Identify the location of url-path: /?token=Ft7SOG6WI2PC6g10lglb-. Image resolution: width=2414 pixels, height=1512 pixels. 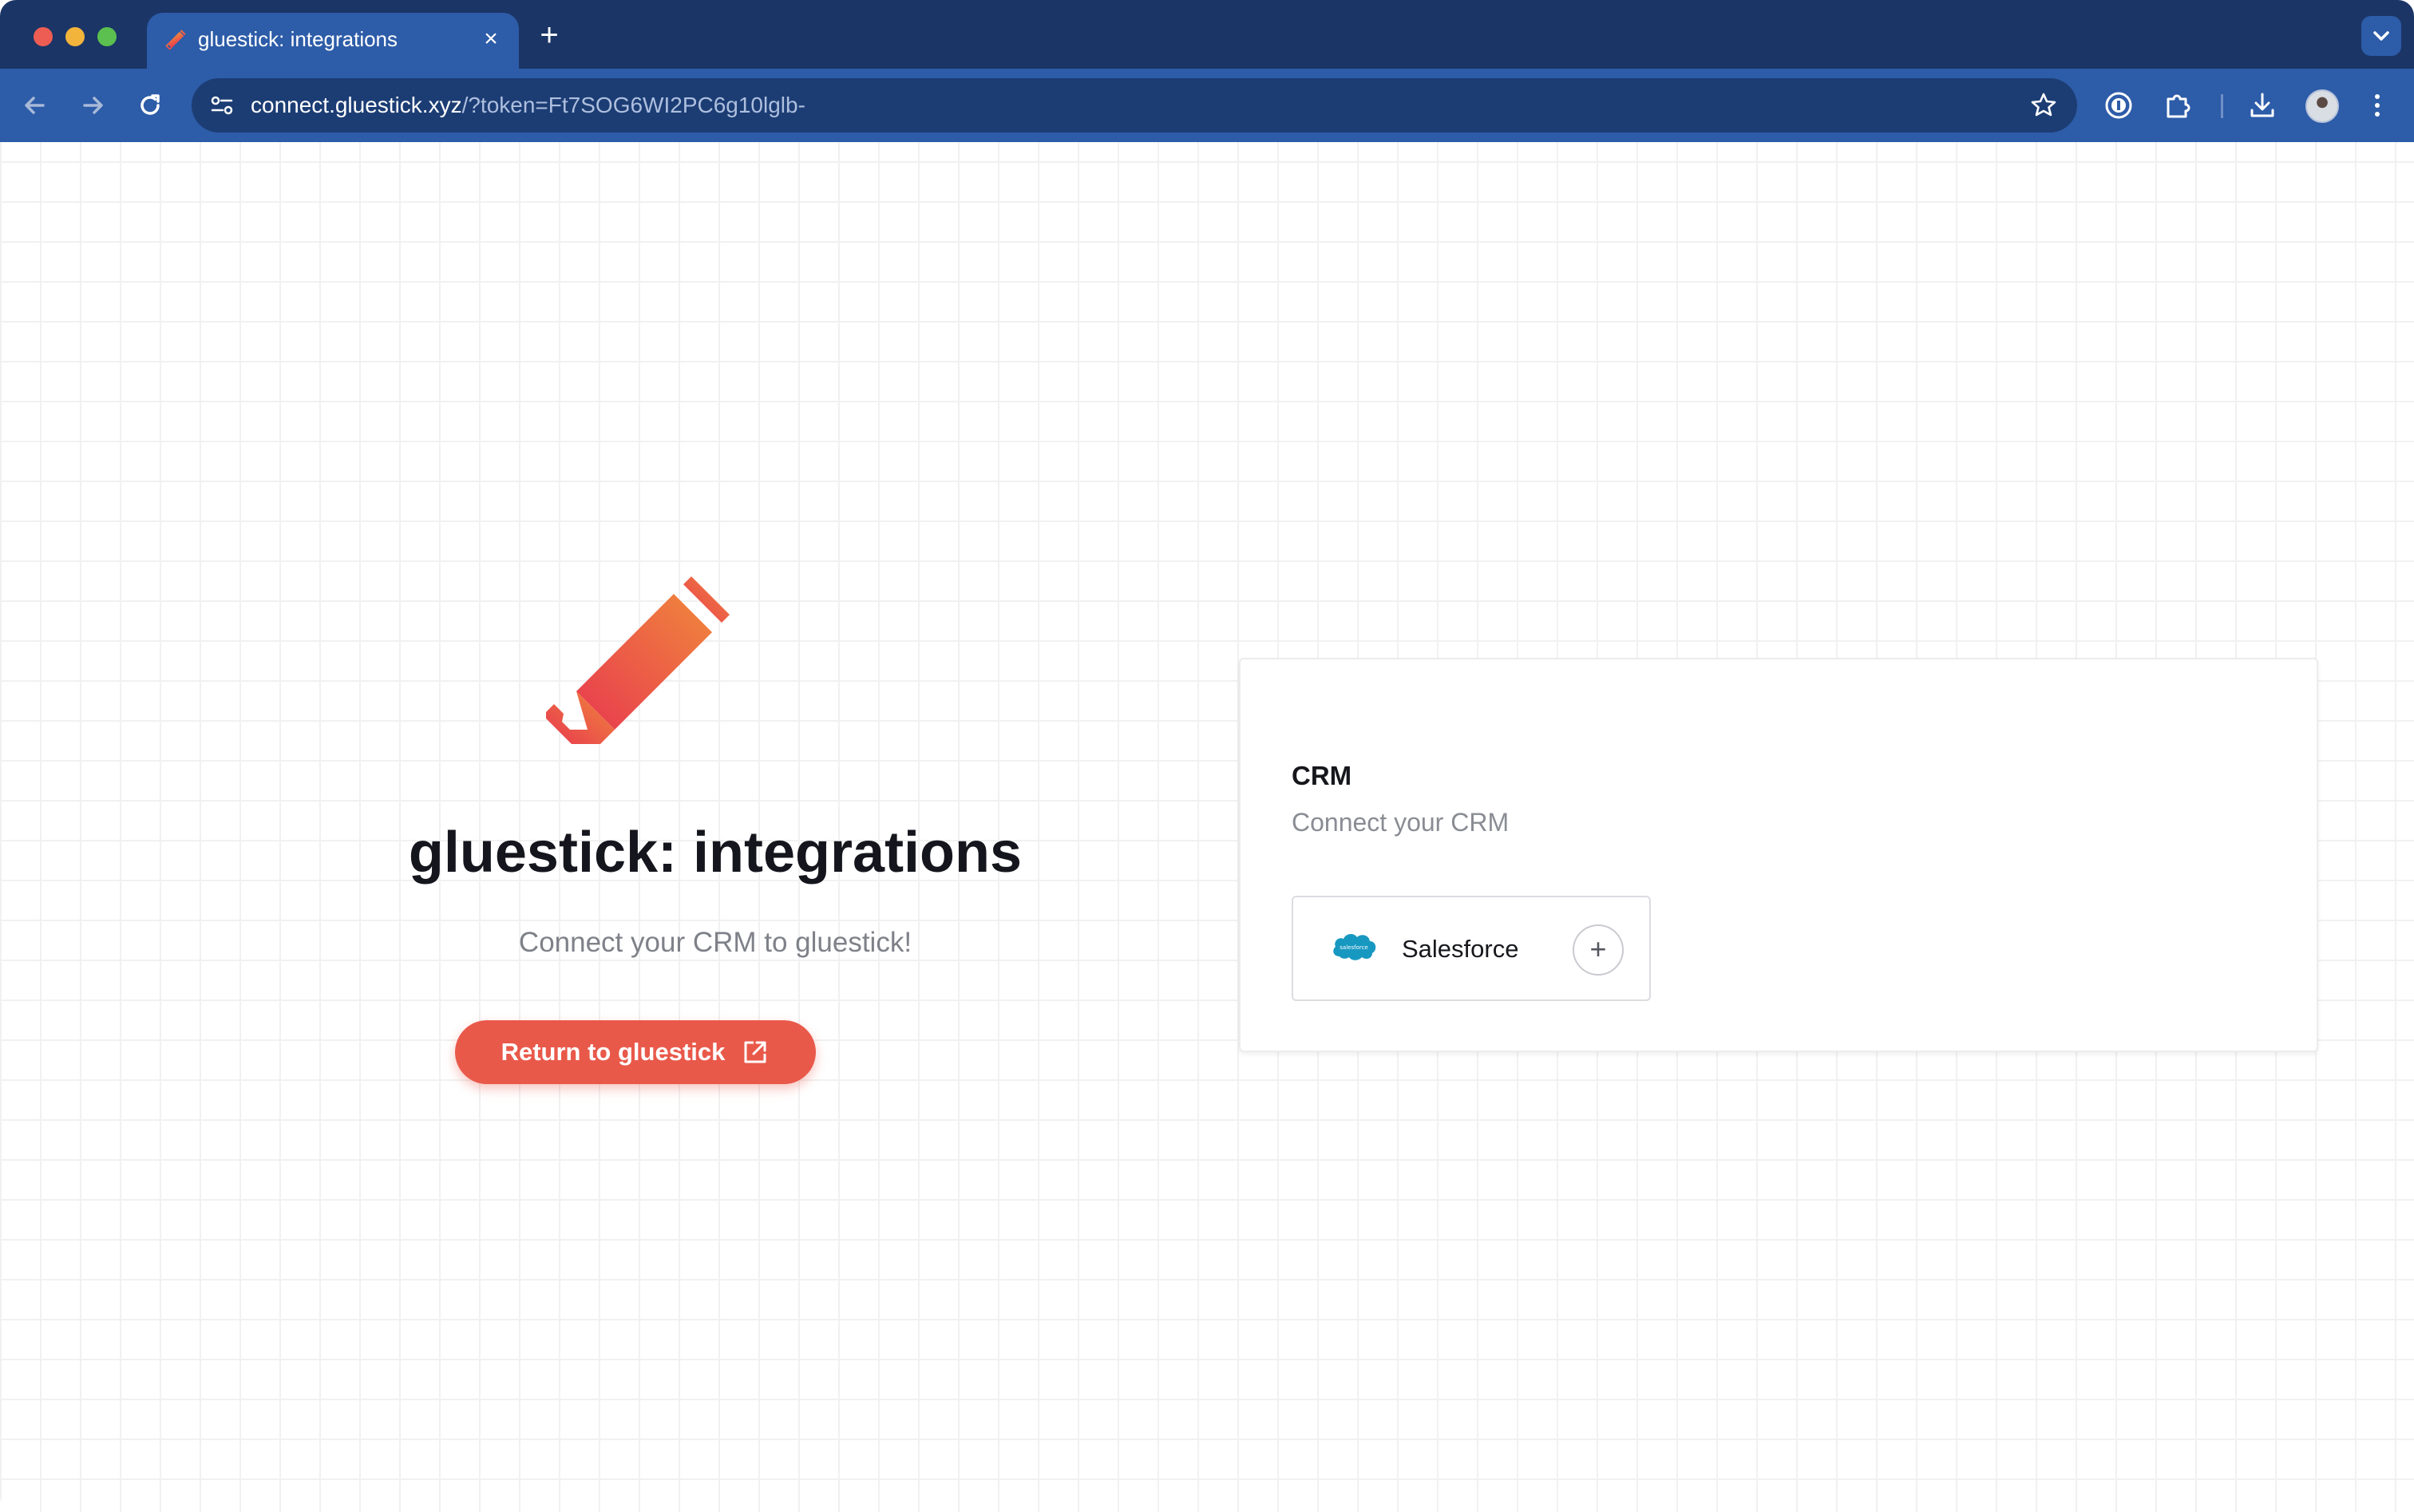
(633, 105).